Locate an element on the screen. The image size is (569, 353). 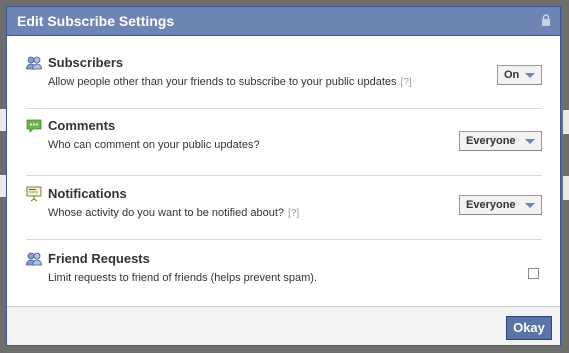
friend-requests-icon is located at coordinates (34, 259).